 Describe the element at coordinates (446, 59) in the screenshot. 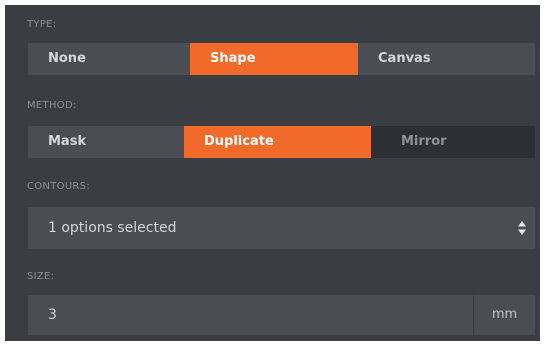

I see `type-option-canvas: Canvas` at that location.